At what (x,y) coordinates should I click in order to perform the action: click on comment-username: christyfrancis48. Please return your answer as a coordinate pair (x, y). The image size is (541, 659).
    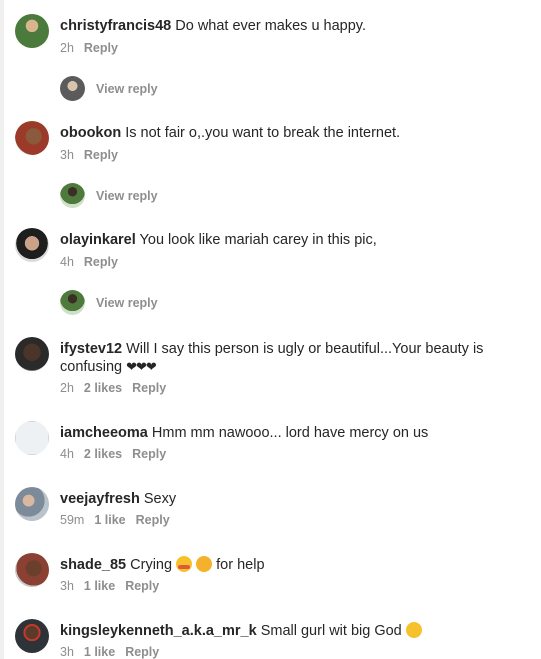
    Looking at the image, I should click on (115, 26).